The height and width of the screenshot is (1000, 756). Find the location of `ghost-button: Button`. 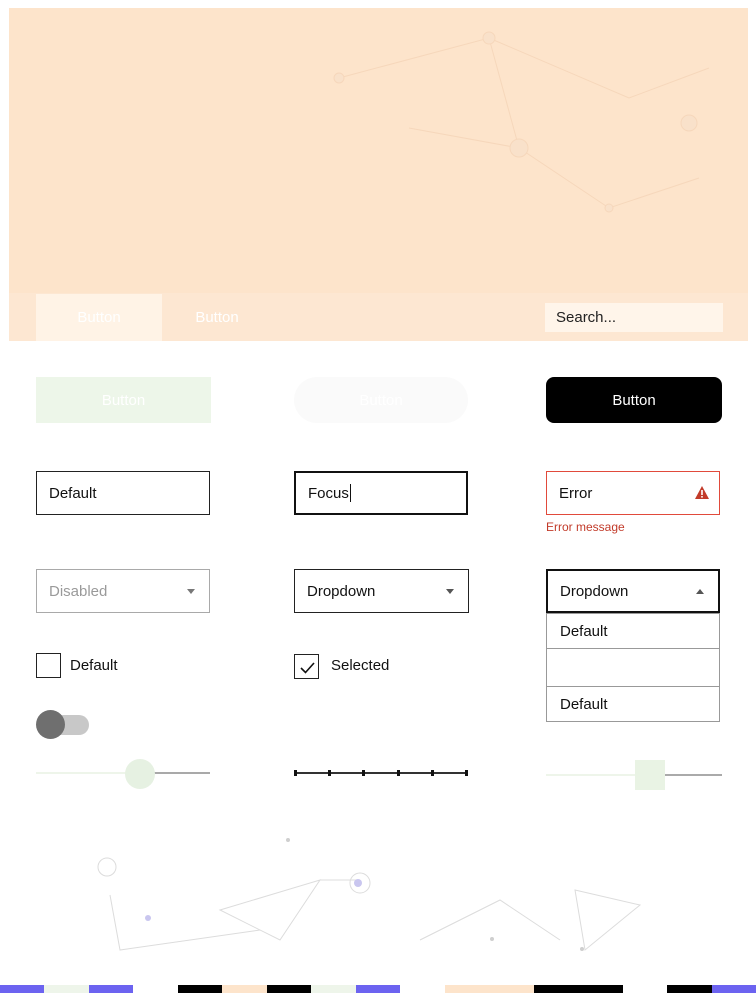

ghost-button: Button is located at coordinates (123, 400).